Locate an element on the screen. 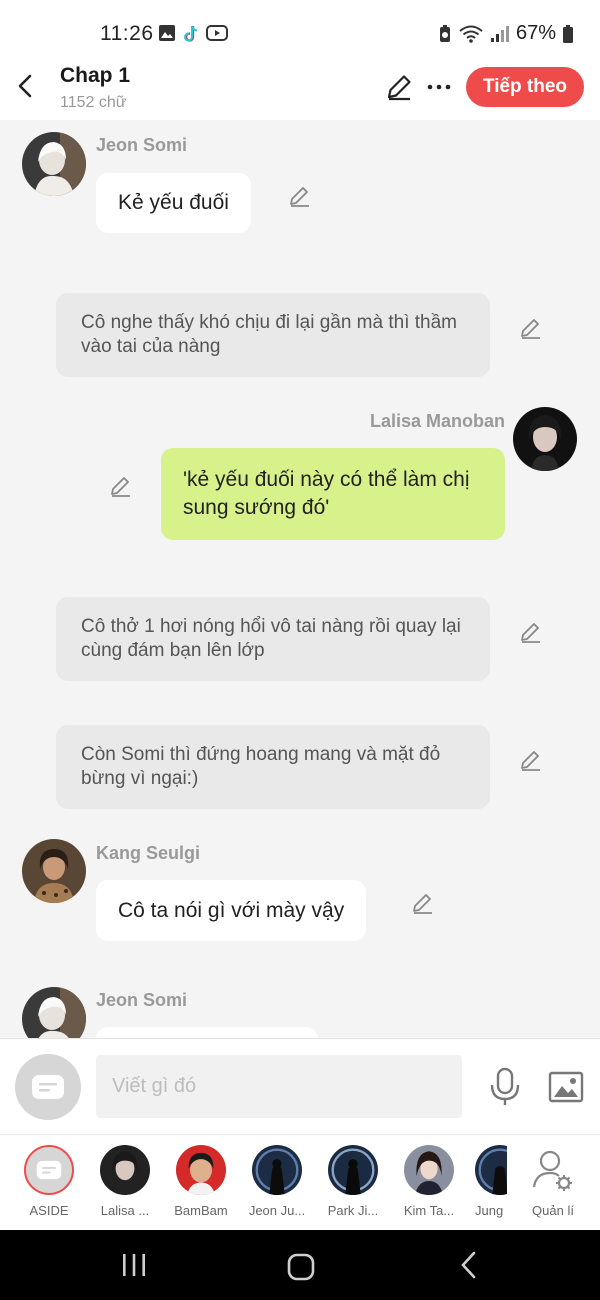 This screenshot has height=1300, width=600. aside-toggle-button is located at coordinates (48, 1087).